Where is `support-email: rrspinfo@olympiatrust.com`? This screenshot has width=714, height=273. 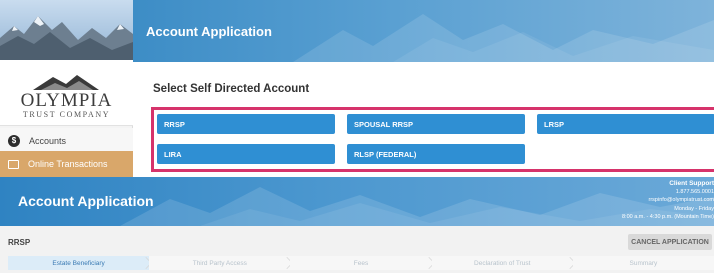 support-email: rrspinfo@olympiatrust.com is located at coordinates (668, 200).